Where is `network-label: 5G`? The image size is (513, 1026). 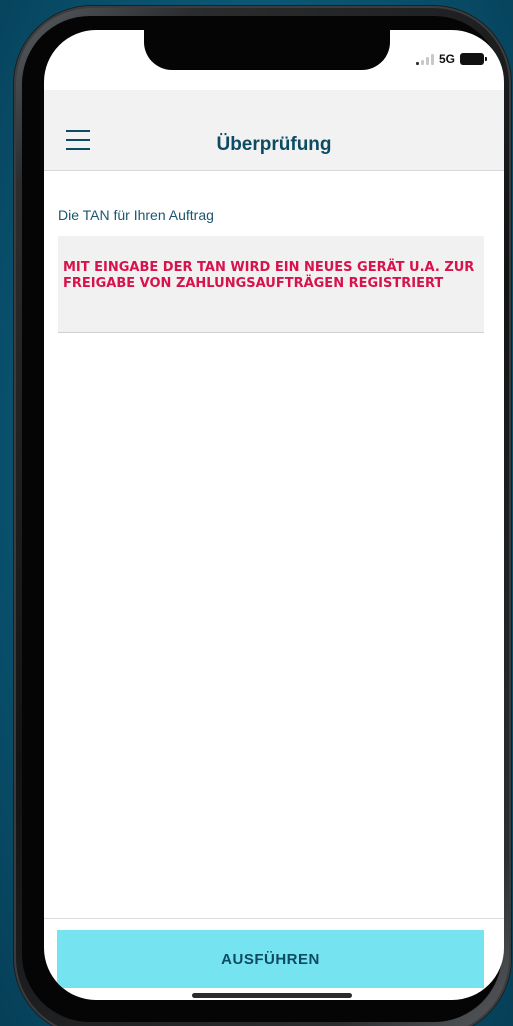 network-label: 5G is located at coordinates (446, 59).